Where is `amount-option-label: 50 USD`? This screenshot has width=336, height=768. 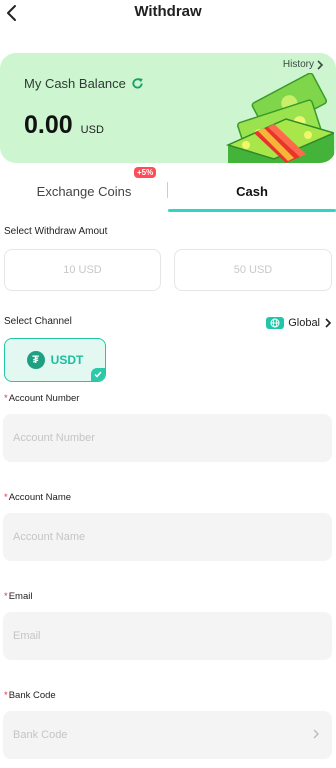
amount-option-label: 50 USD is located at coordinates (253, 270).